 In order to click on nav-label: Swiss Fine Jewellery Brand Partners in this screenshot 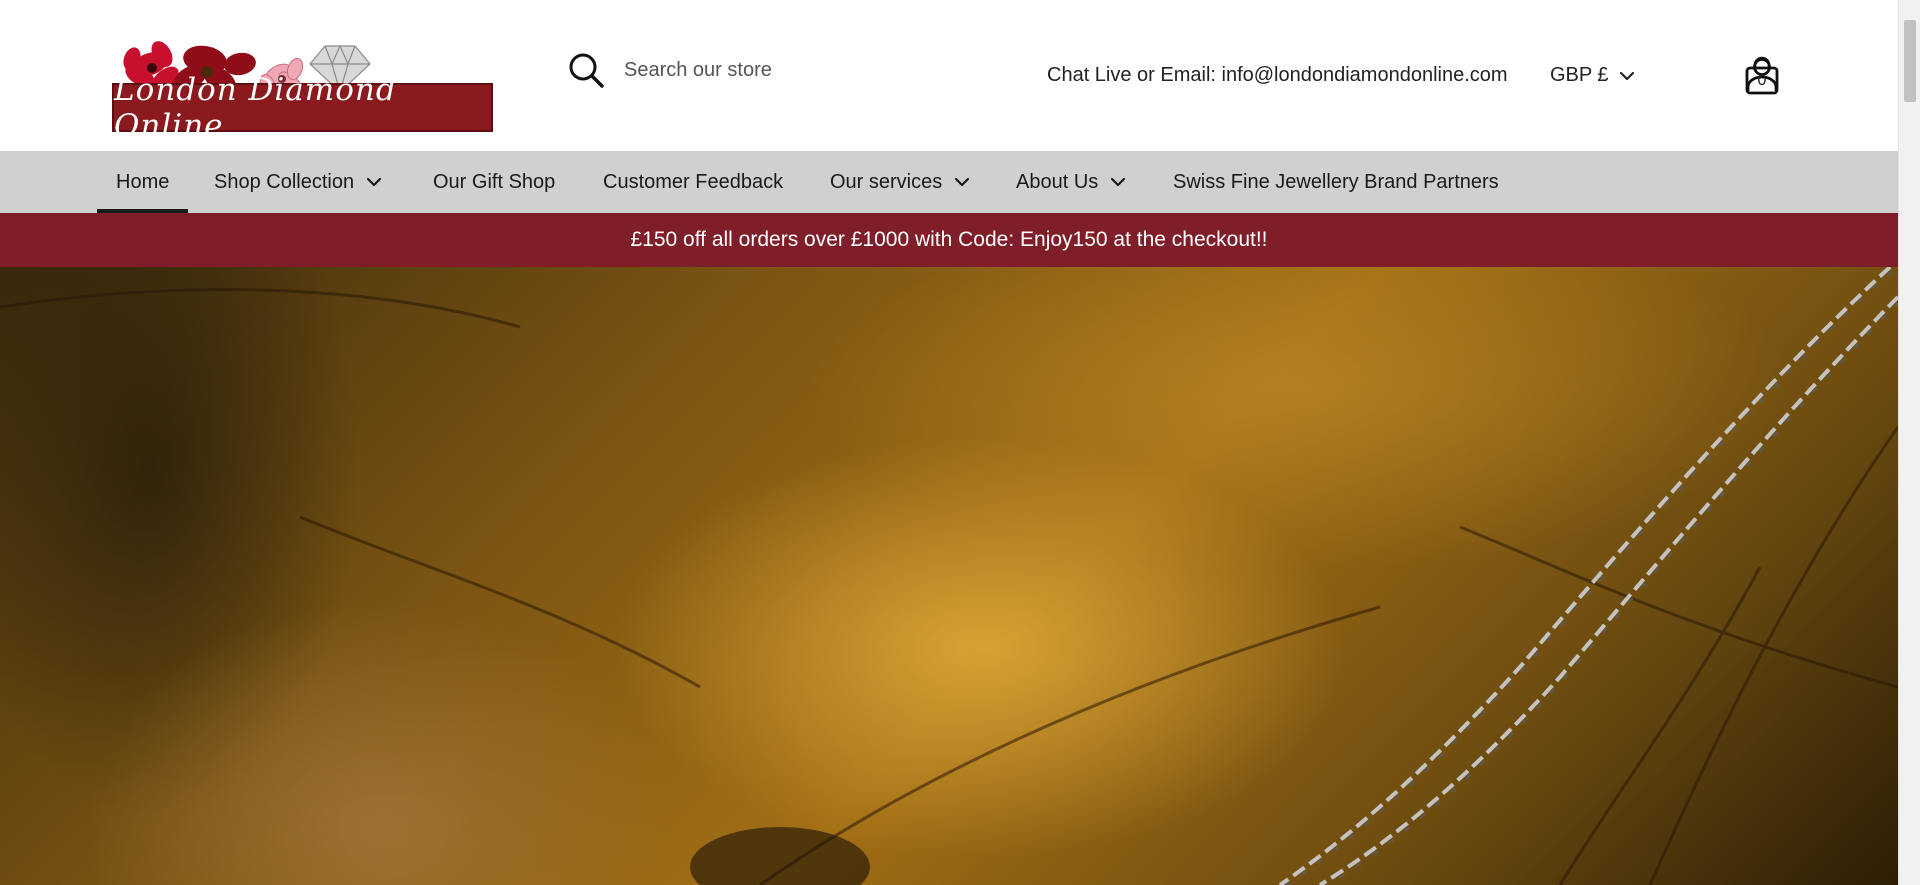, I will do `click(1336, 181)`.